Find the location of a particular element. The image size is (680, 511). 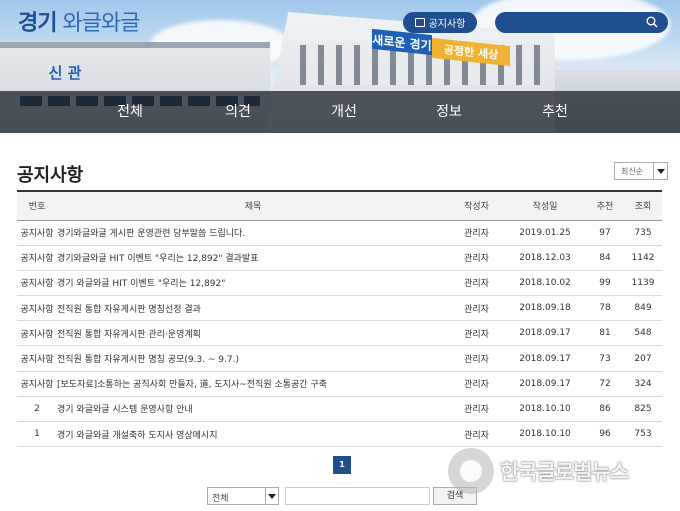

row-recommend: 72 is located at coordinates (605, 383).